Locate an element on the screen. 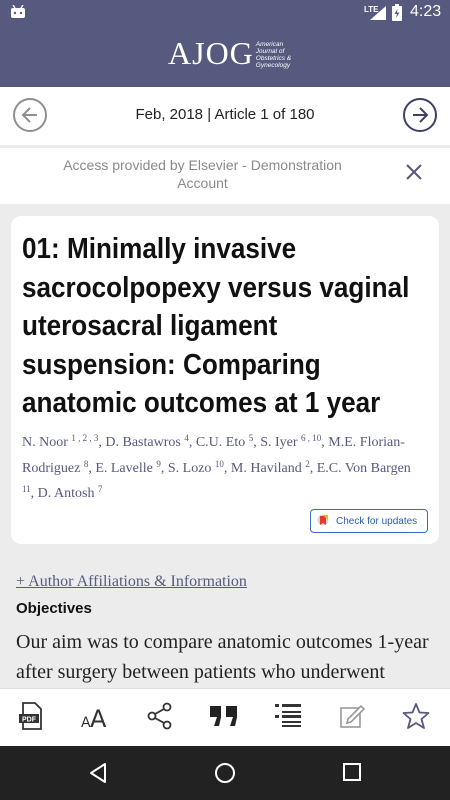 This screenshot has width=450, height=800. svg-text: A is located at coordinates (98, 717).